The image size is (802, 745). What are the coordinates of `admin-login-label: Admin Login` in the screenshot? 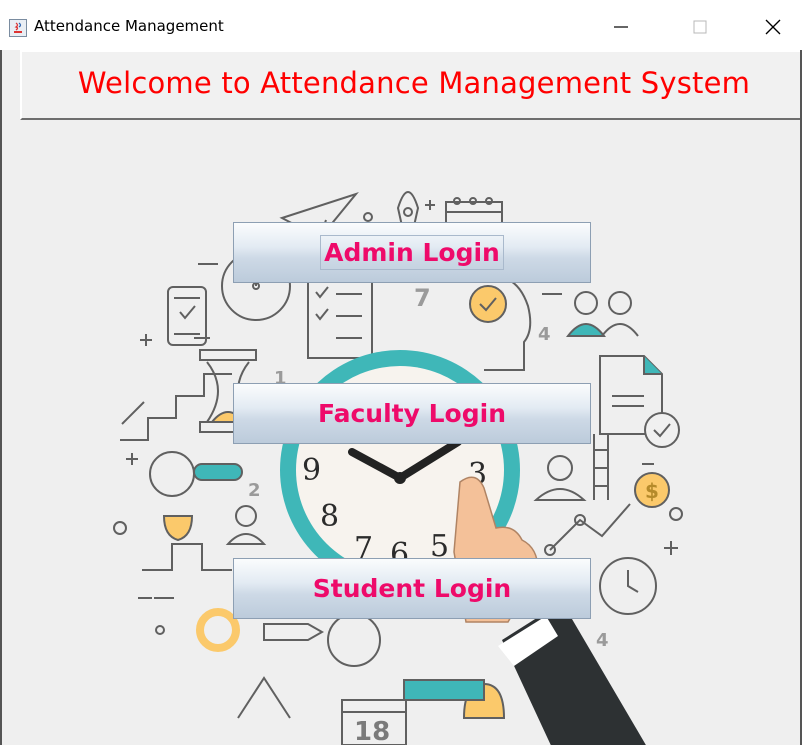 It's located at (412, 252).